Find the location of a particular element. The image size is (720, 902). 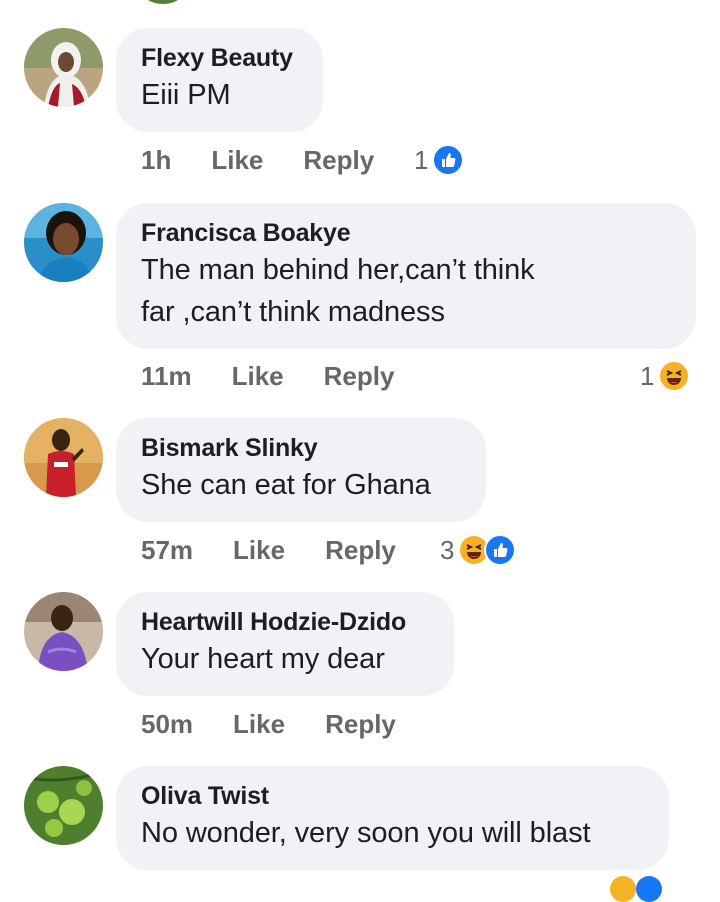

partial-avatar is located at coordinates (163, 2).